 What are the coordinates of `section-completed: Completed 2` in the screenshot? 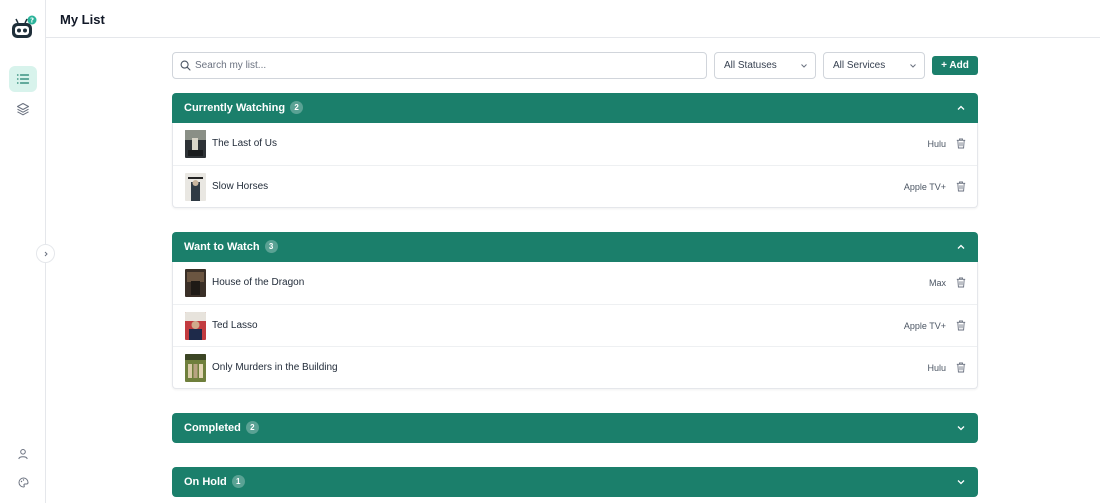 It's located at (575, 428).